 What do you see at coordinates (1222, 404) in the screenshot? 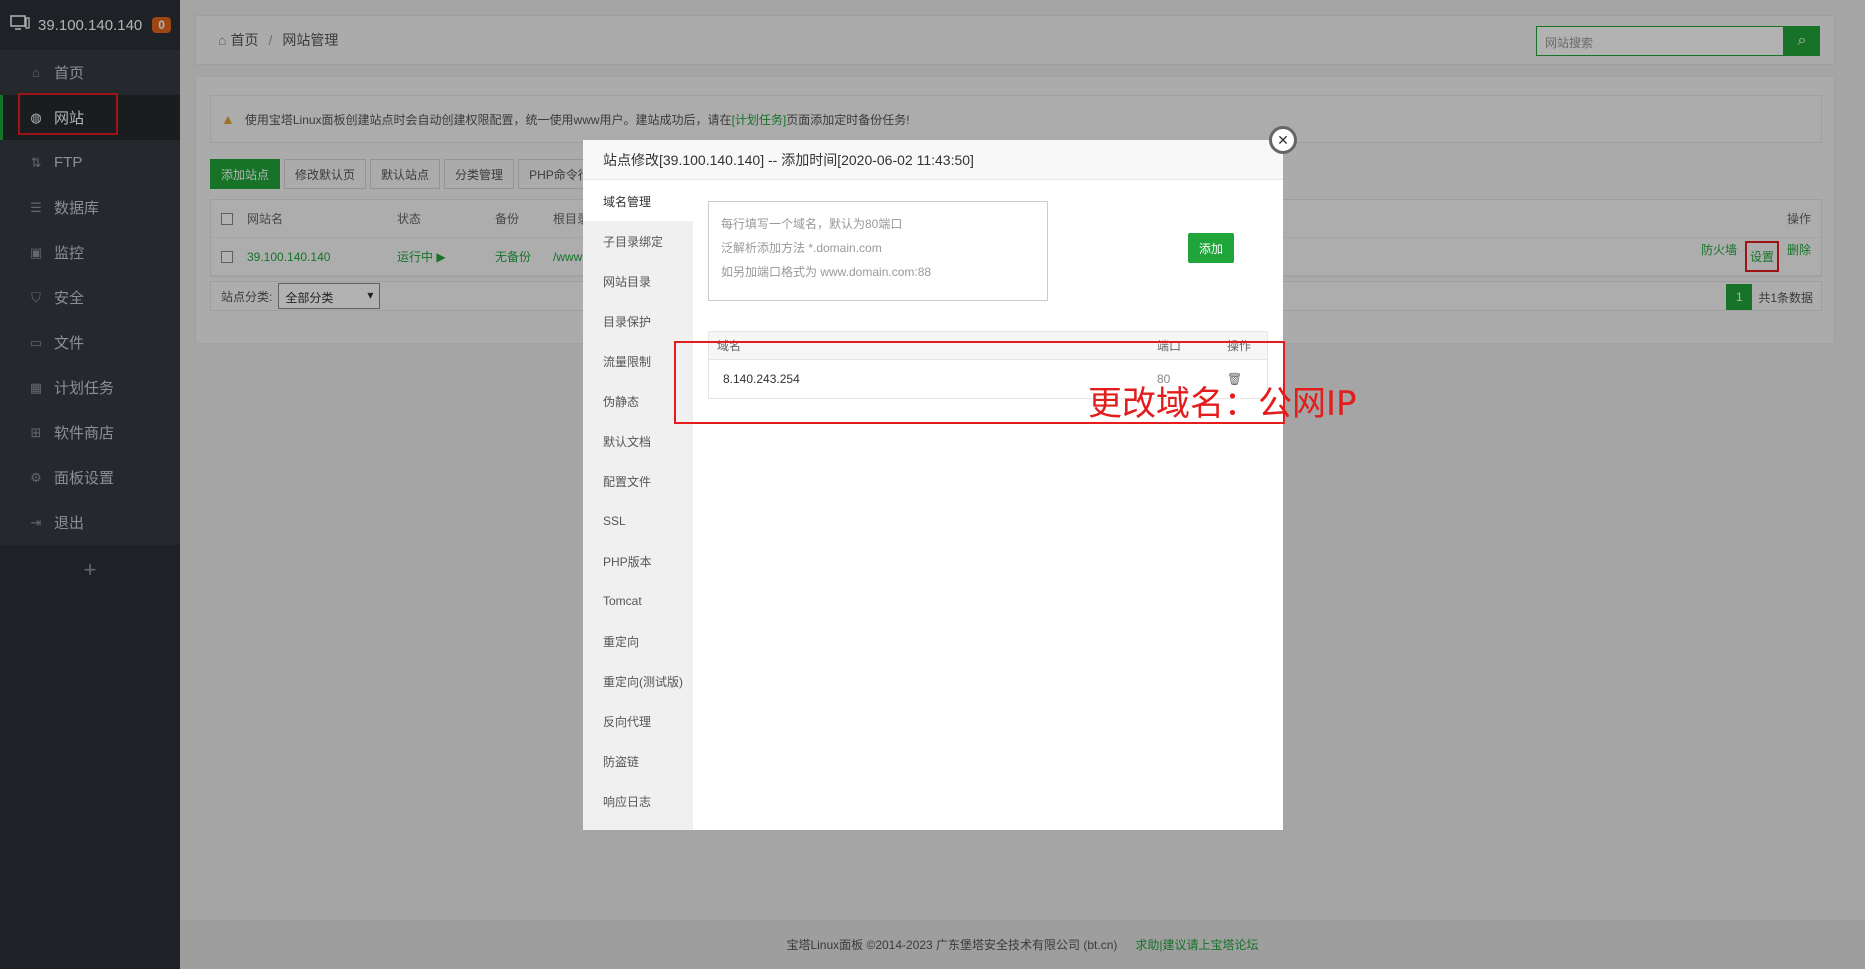
I see `annotation-text: 更改域名：公网IP` at bounding box center [1222, 404].